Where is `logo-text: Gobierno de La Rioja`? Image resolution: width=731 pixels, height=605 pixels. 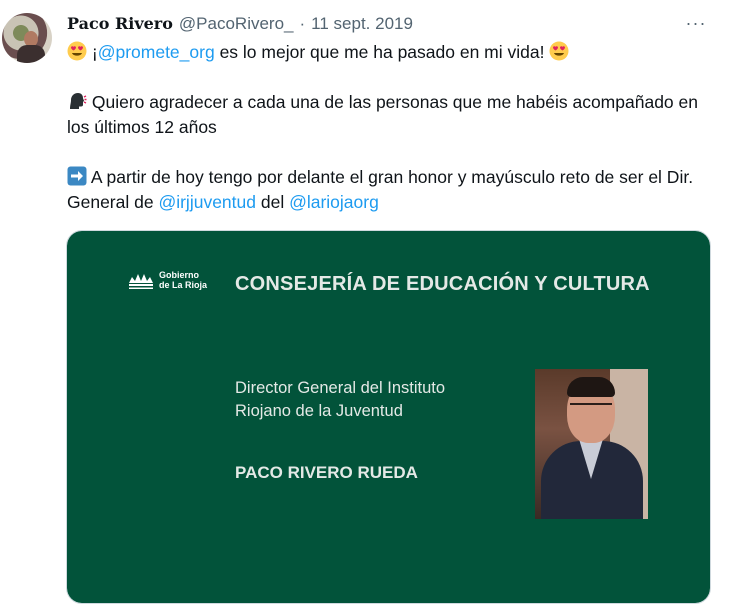
logo-text: Gobierno de La Rioja is located at coordinates (183, 280).